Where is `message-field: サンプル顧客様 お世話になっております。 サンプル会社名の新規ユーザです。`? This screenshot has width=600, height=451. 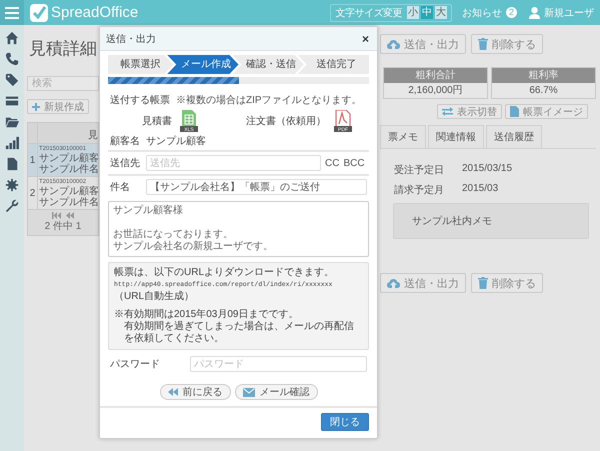
message-field: サンプル顧客様 お世話になっております。 サンプル会社名の新規ユーザです。 is located at coordinates (238, 229).